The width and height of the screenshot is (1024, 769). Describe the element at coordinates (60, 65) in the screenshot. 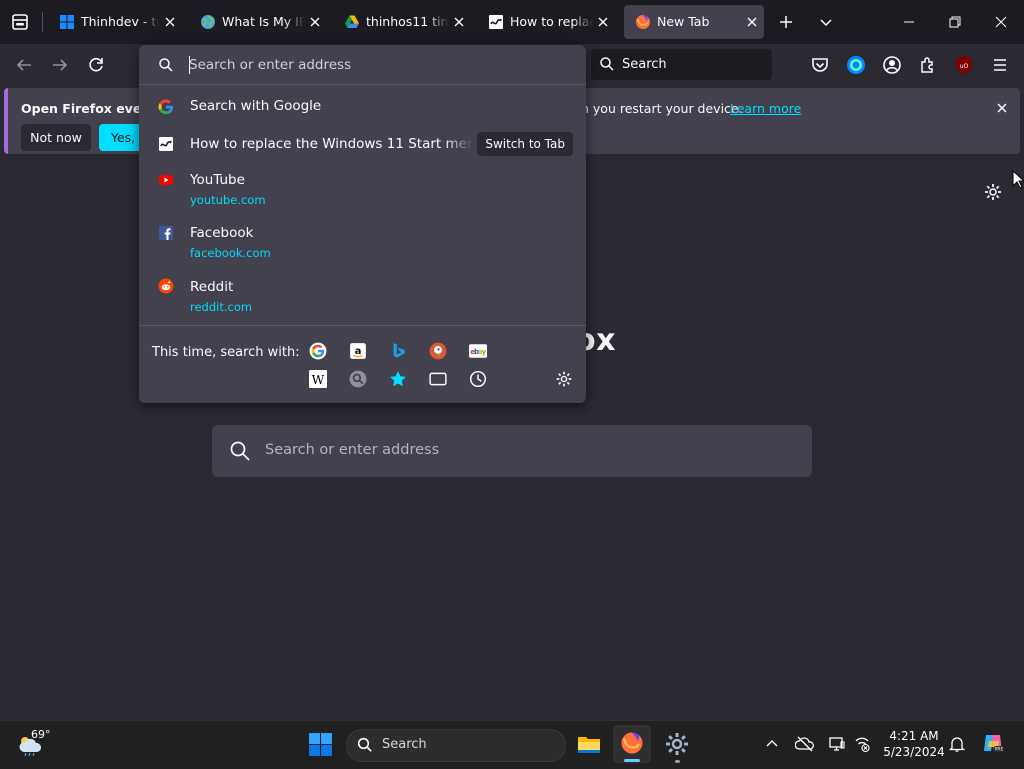

I see `forward-arrow-icon` at that location.